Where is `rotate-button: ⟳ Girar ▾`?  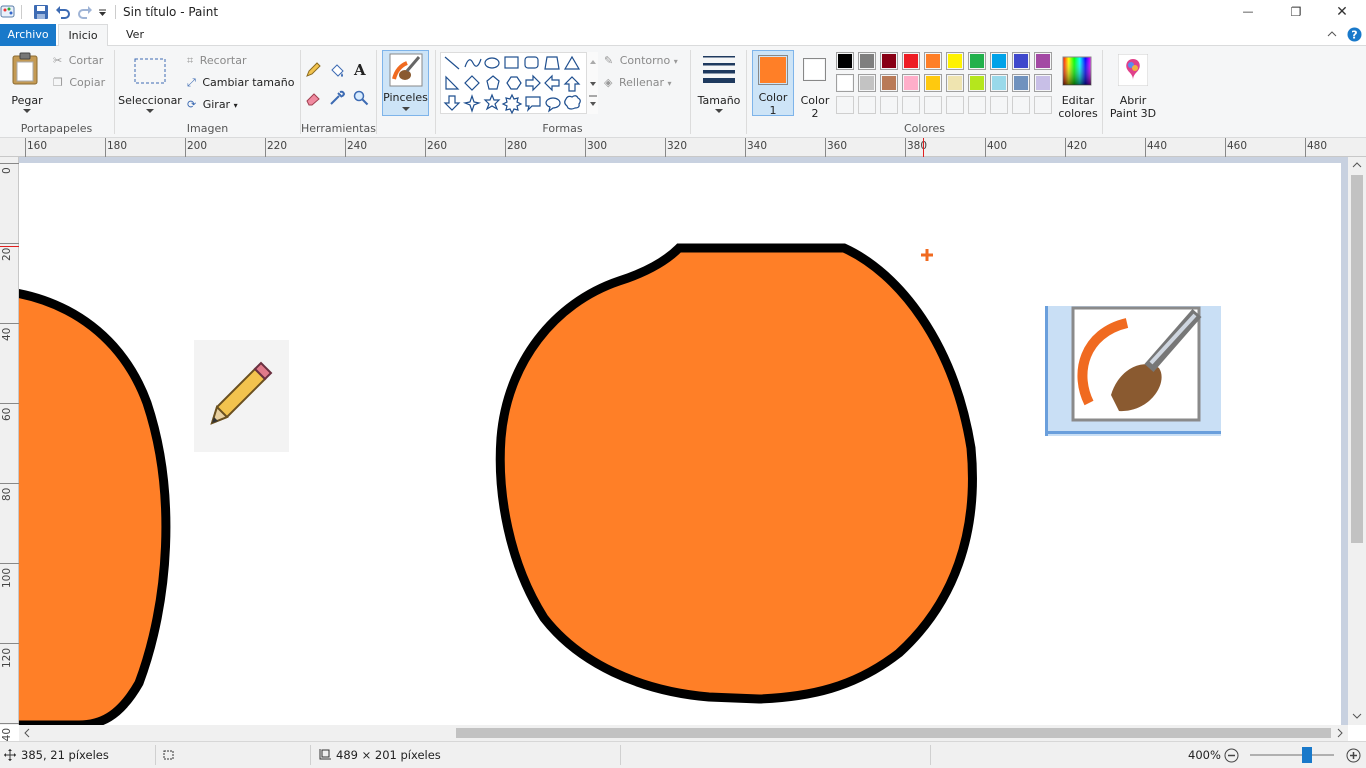
rotate-button: ⟳ Girar ▾ is located at coordinates (212, 105).